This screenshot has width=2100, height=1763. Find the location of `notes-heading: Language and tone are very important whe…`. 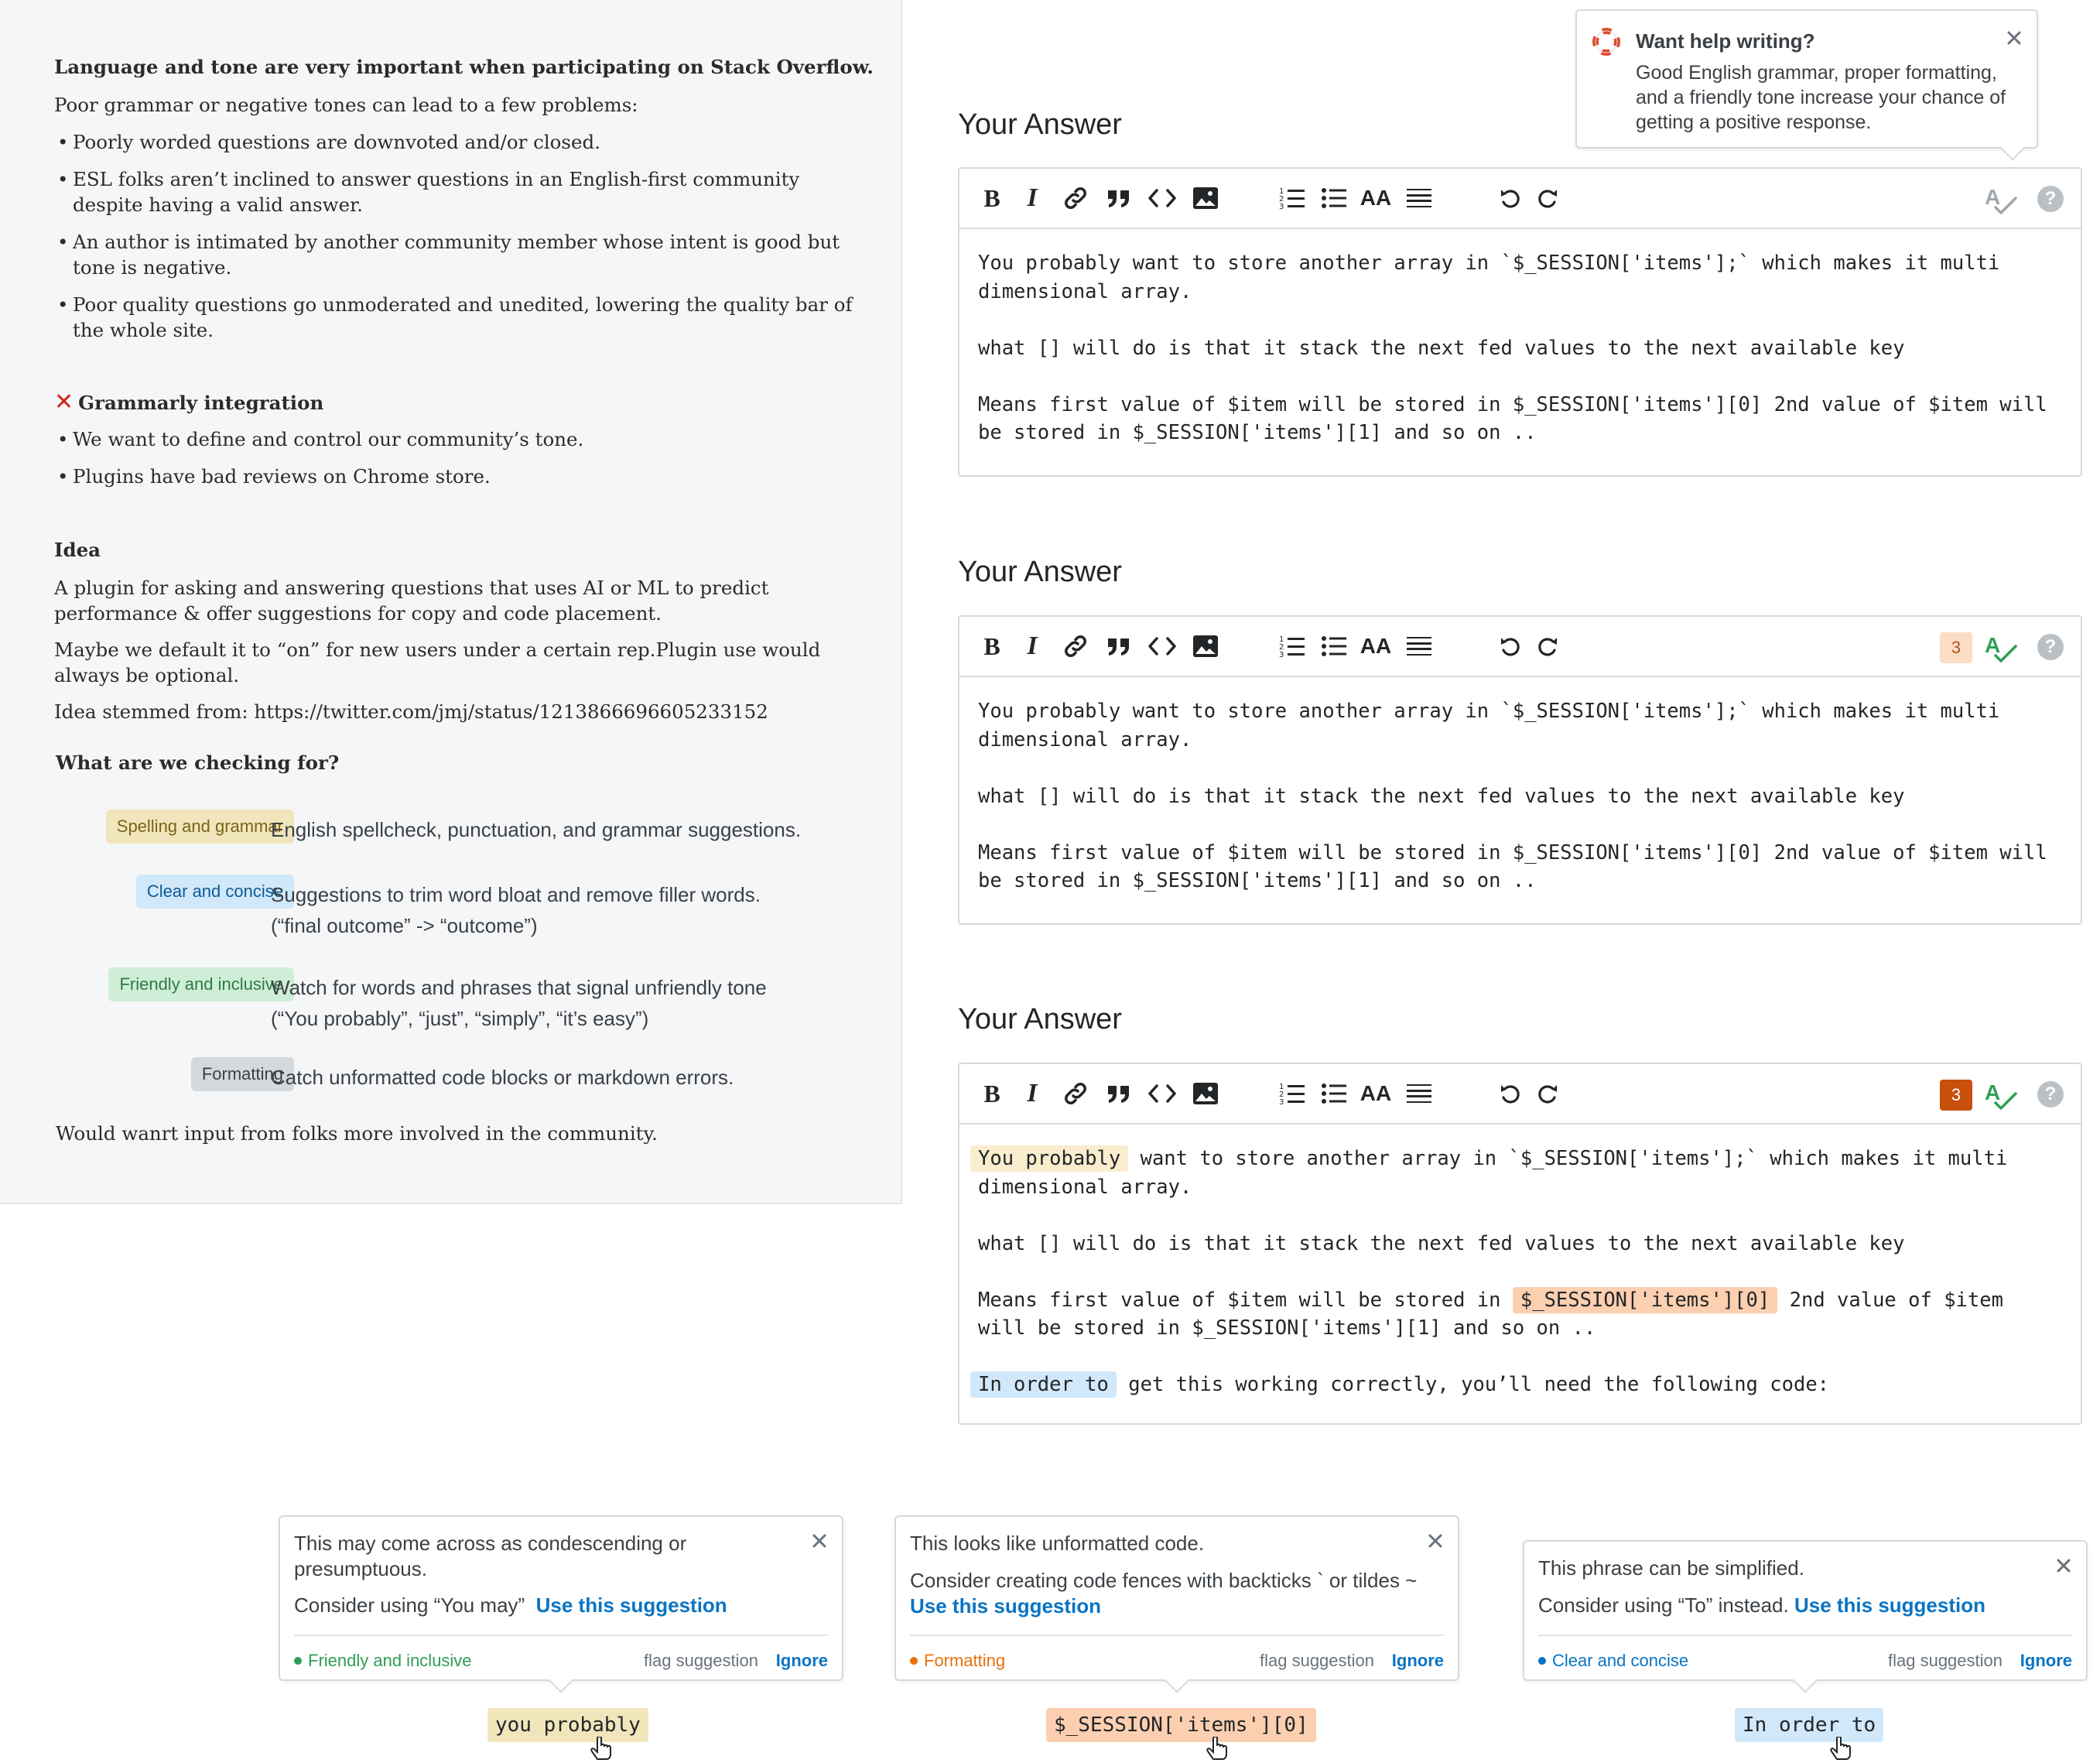

notes-heading: Language and tone are very important whe… is located at coordinates (464, 67).